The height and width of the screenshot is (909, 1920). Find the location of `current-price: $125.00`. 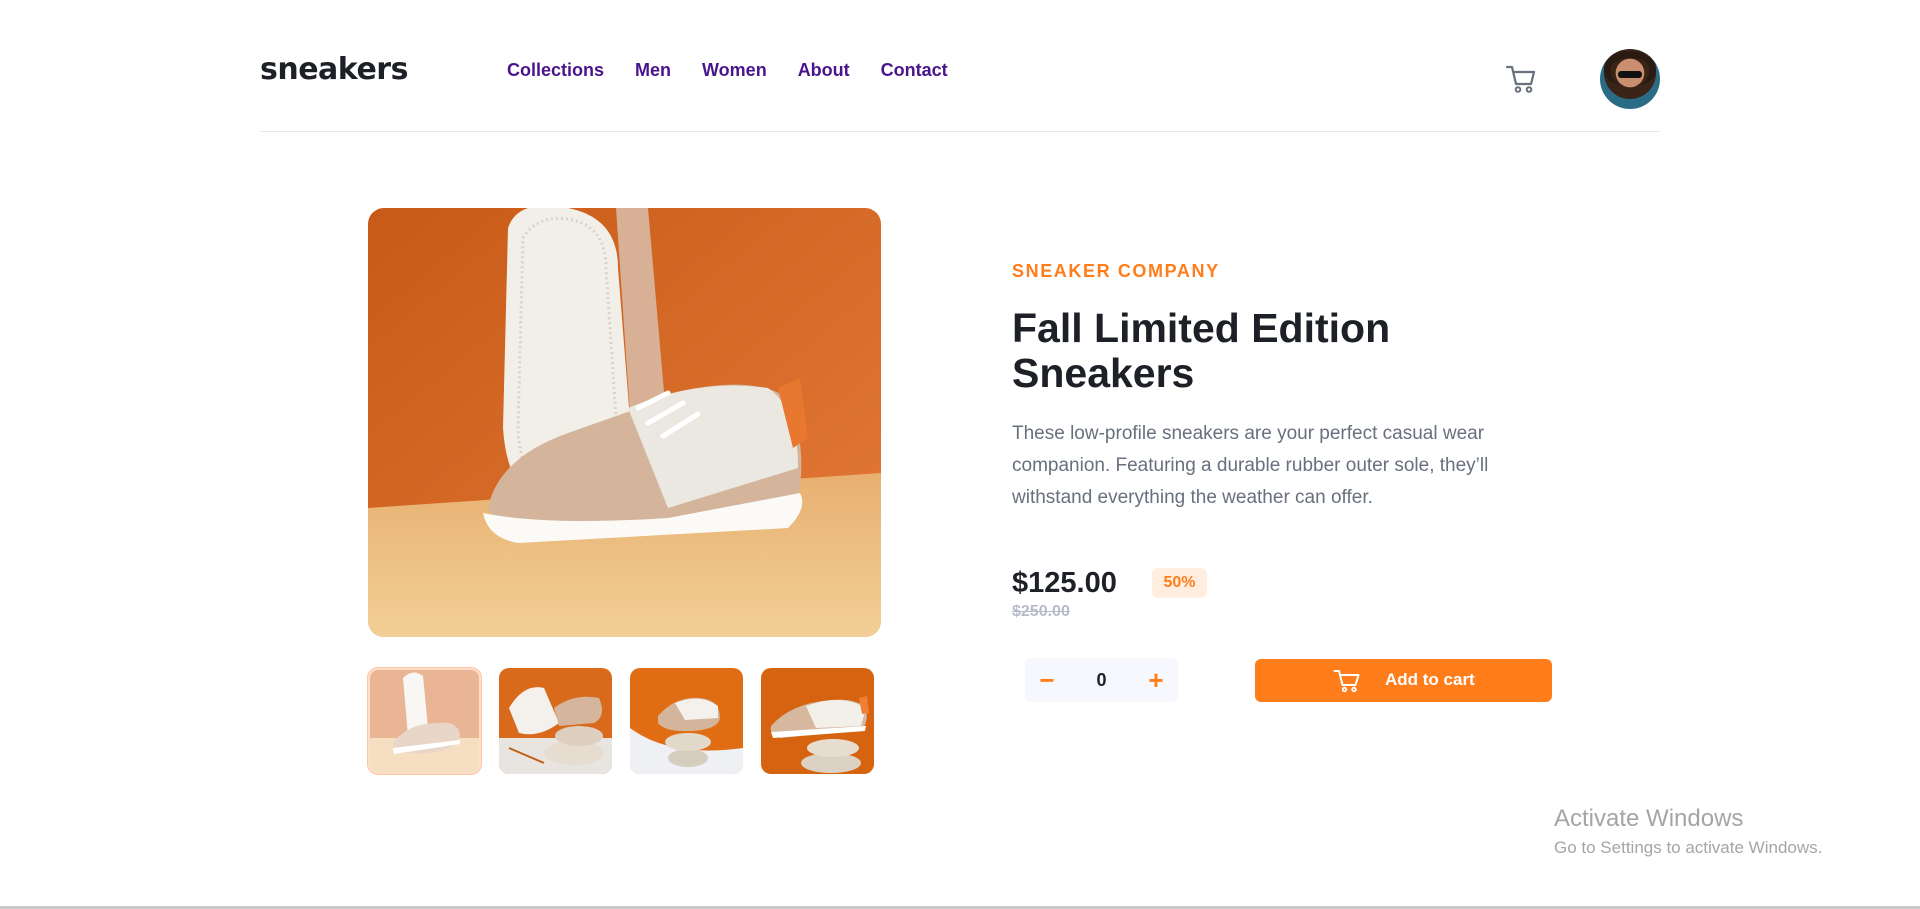

current-price: $125.00 is located at coordinates (1064, 583).